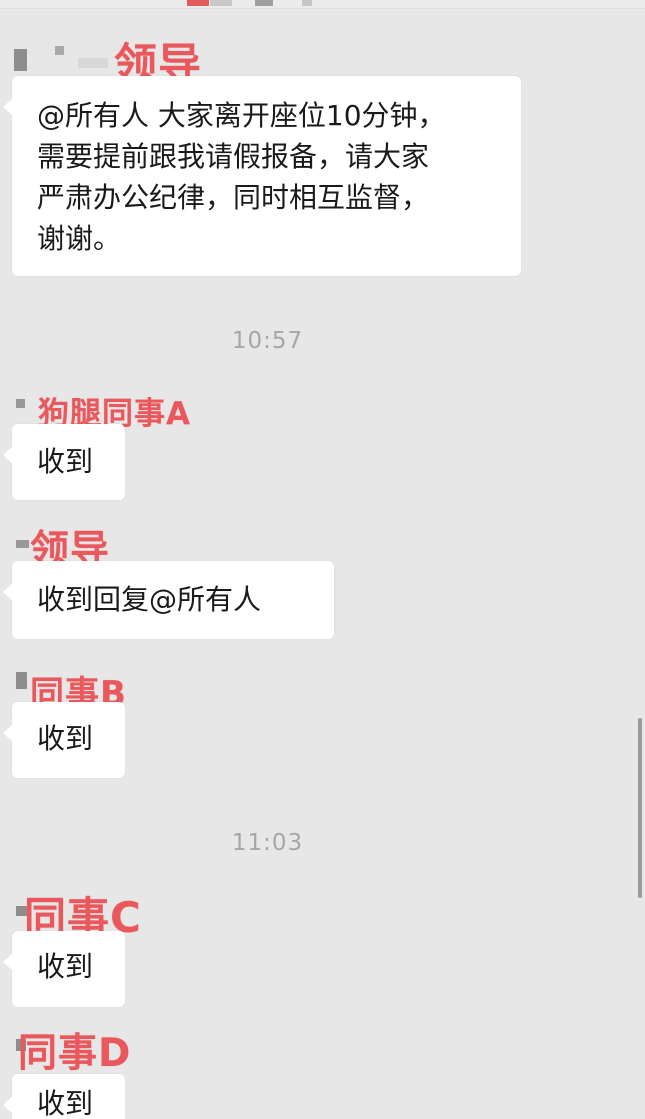 The image size is (645, 1119). I want to click on chat-message: 狗腿同事A 收到, so click(322, 440).